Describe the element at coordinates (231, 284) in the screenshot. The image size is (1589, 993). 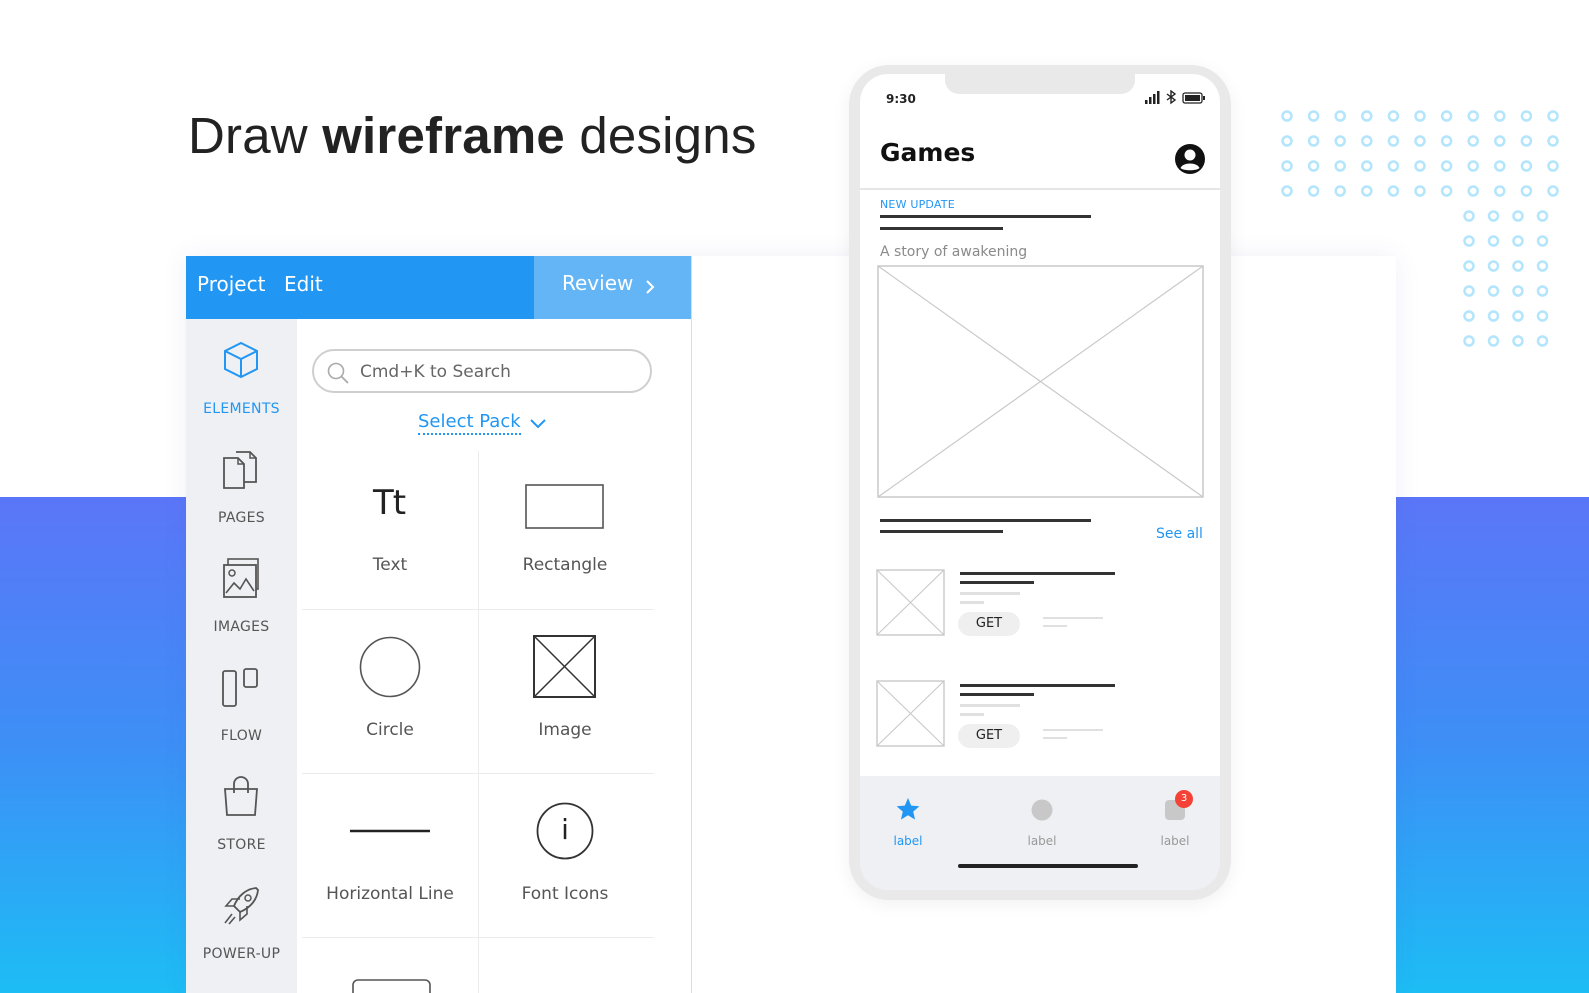
I see `menu-project: Project` at that location.